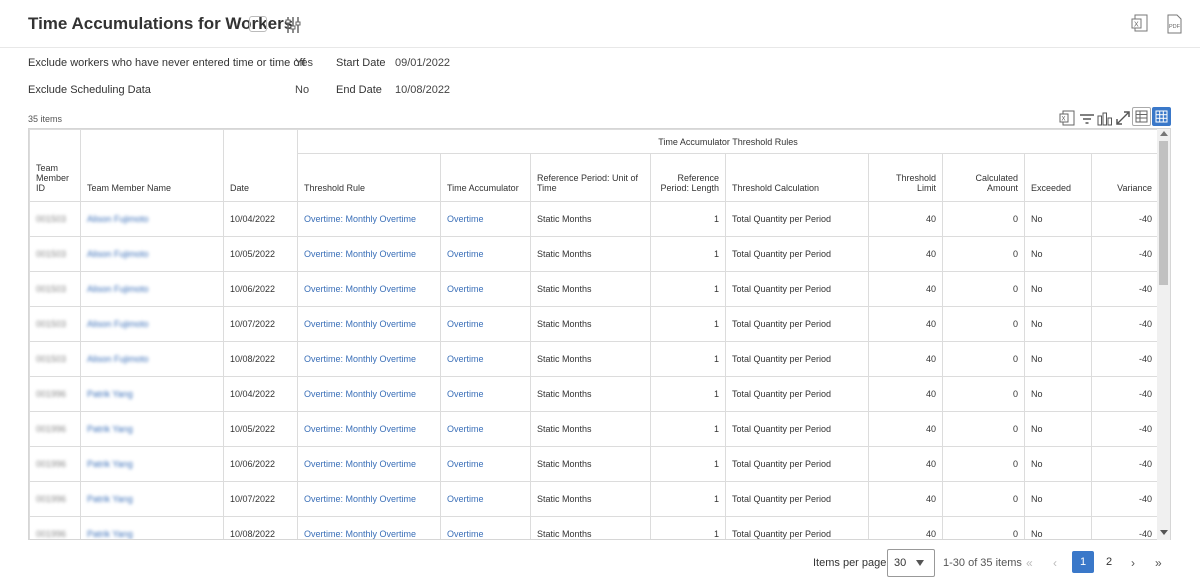 This screenshot has width=1200, height=583. Describe the element at coordinates (293, 25) in the screenshot. I see `tune-icon` at that location.